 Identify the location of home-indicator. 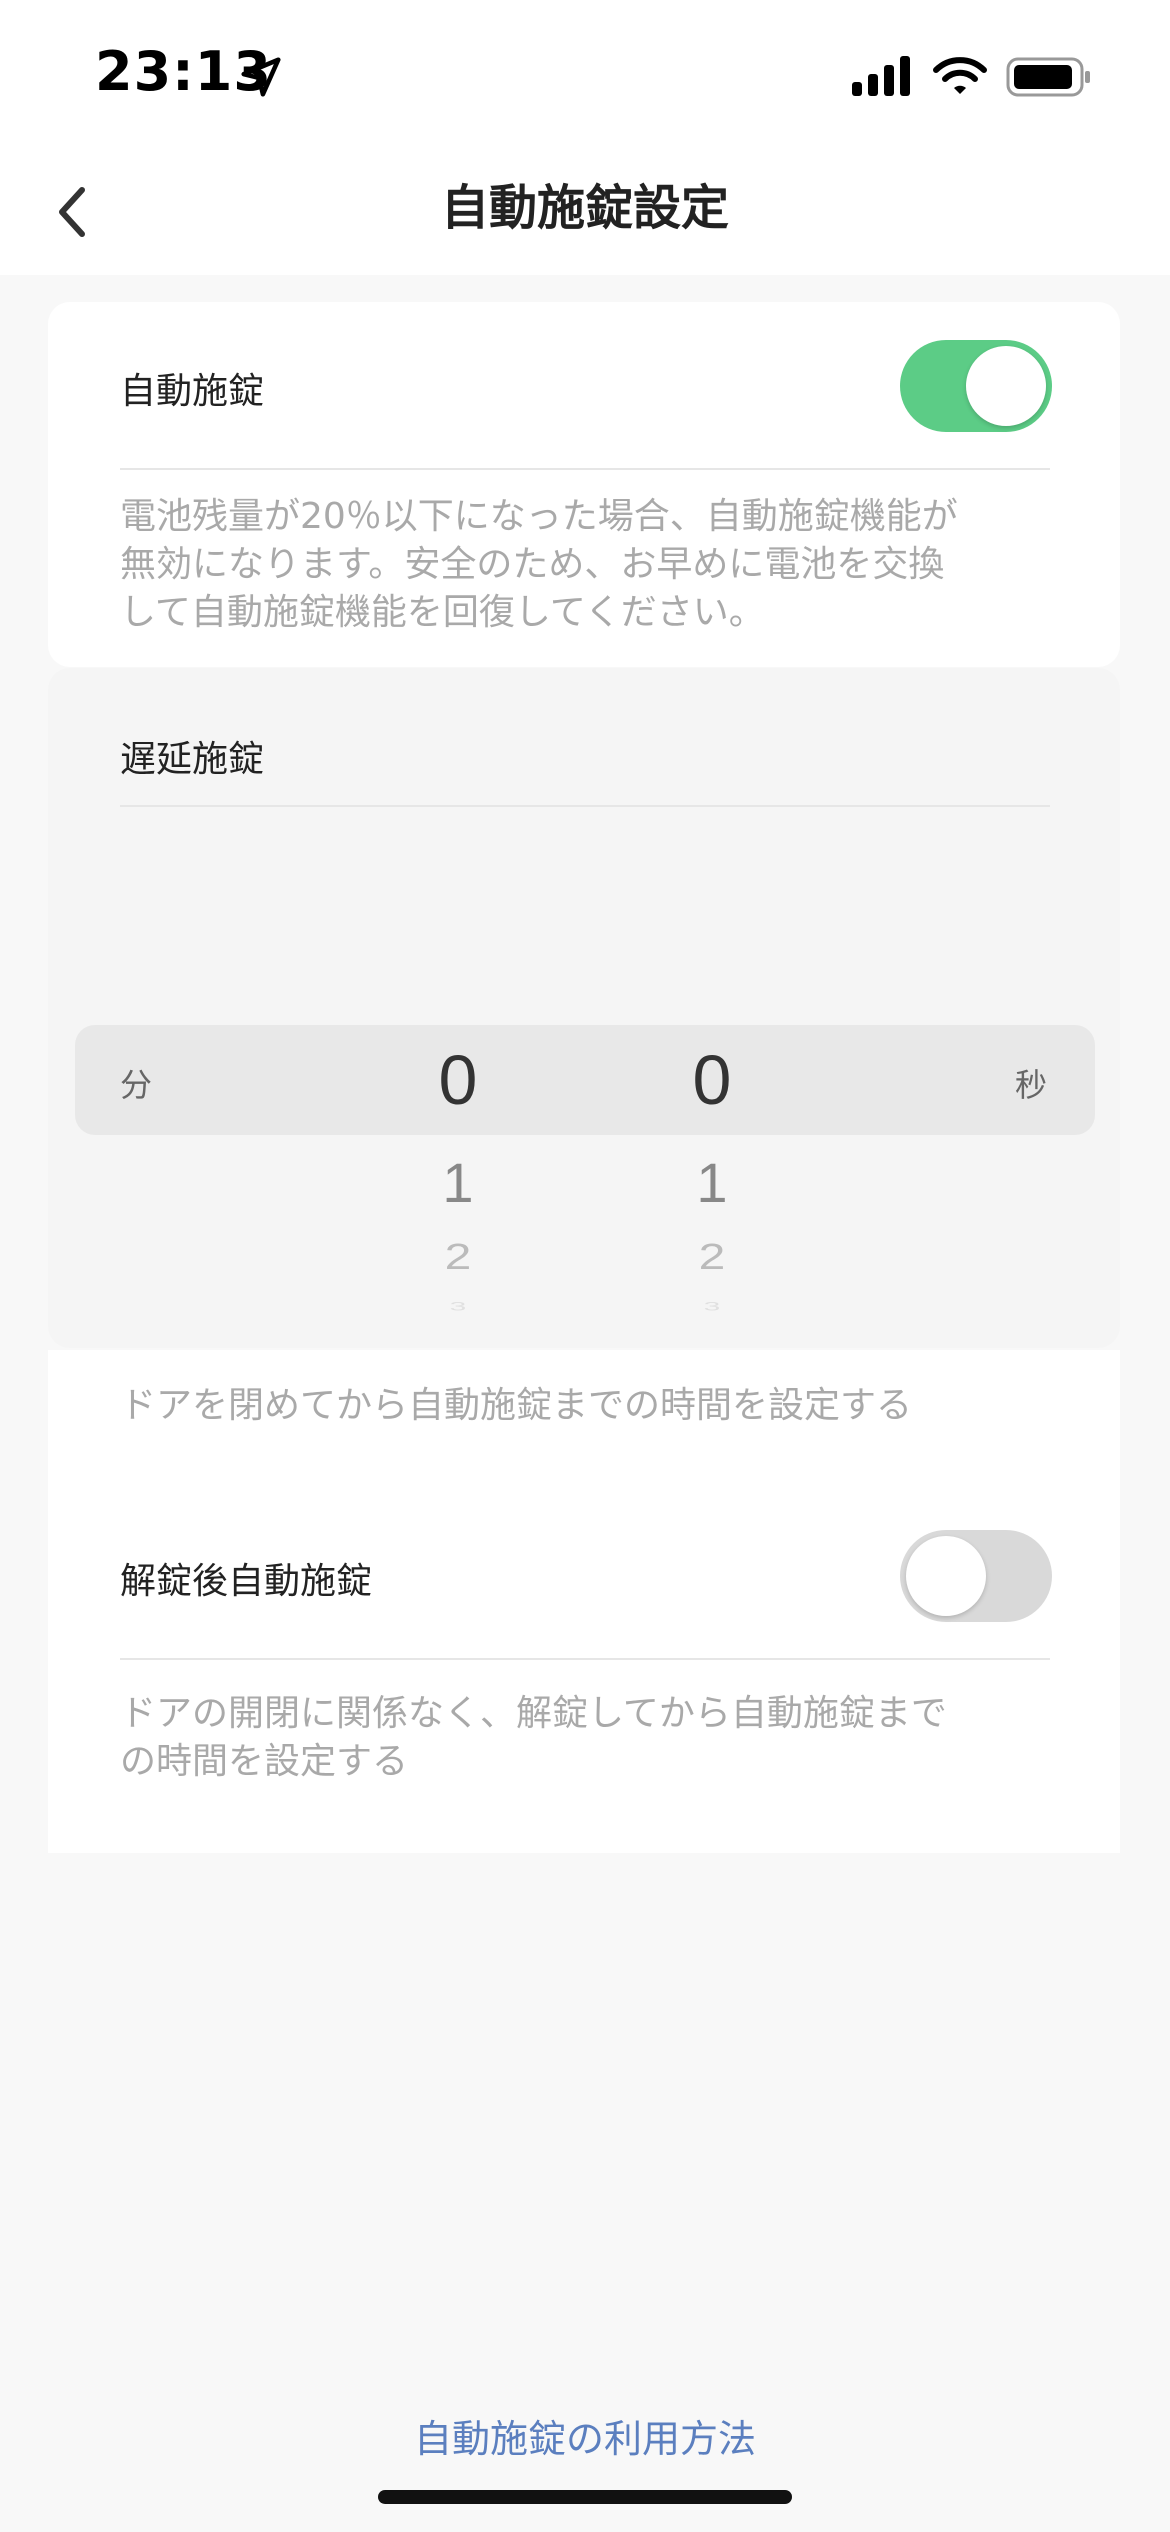
(585, 2497).